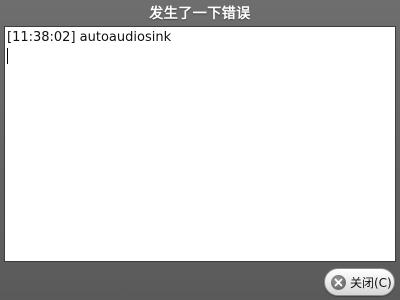 The width and height of the screenshot is (400, 300). What do you see at coordinates (89, 37) in the screenshot?
I see `log-line: [11:38:02] autoaudiosink` at bounding box center [89, 37].